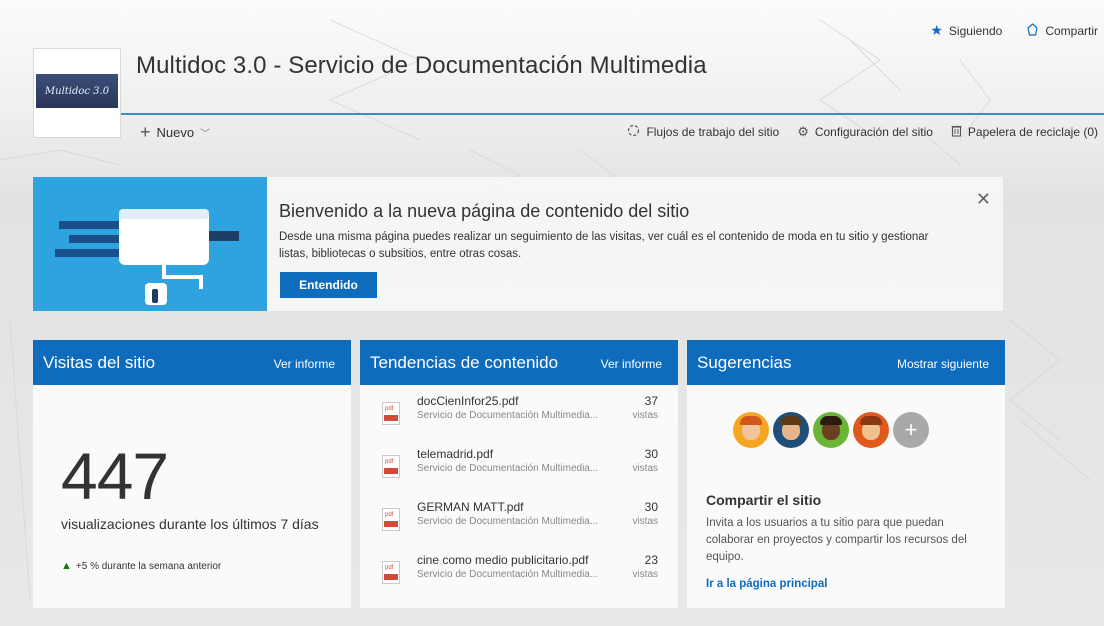  What do you see at coordinates (115, 476) in the screenshot?
I see `visits-count: 447` at bounding box center [115, 476].